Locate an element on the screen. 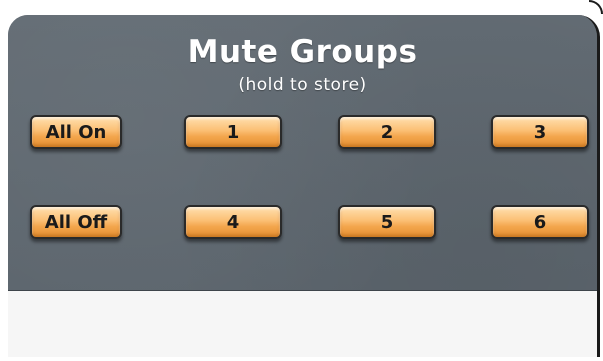 This screenshot has height=361, width=603. mute-group-1-button: 1 is located at coordinates (233, 132).